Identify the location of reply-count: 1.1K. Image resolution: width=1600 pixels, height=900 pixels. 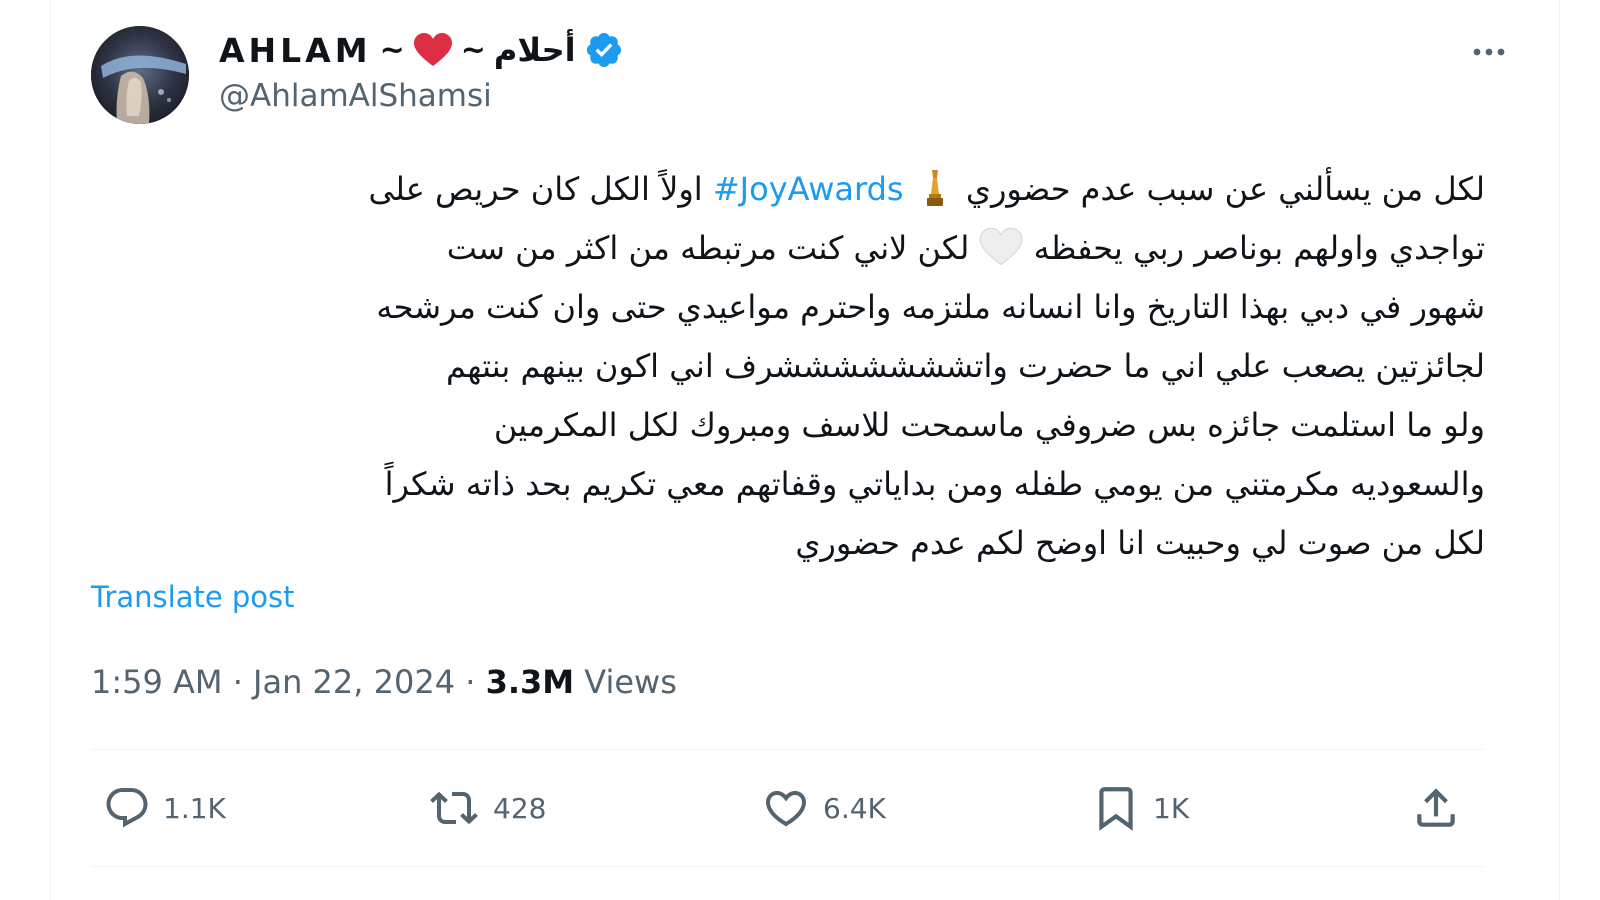
(194, 808).